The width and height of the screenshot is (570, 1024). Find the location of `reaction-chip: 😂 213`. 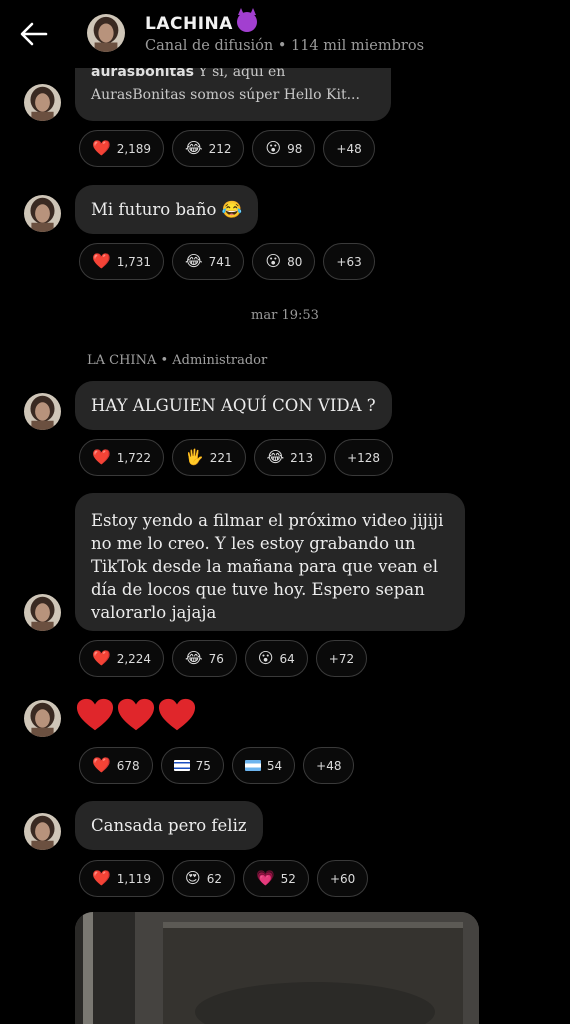

reaction-chip: 😂 213 is located at coordinates (290, 457).